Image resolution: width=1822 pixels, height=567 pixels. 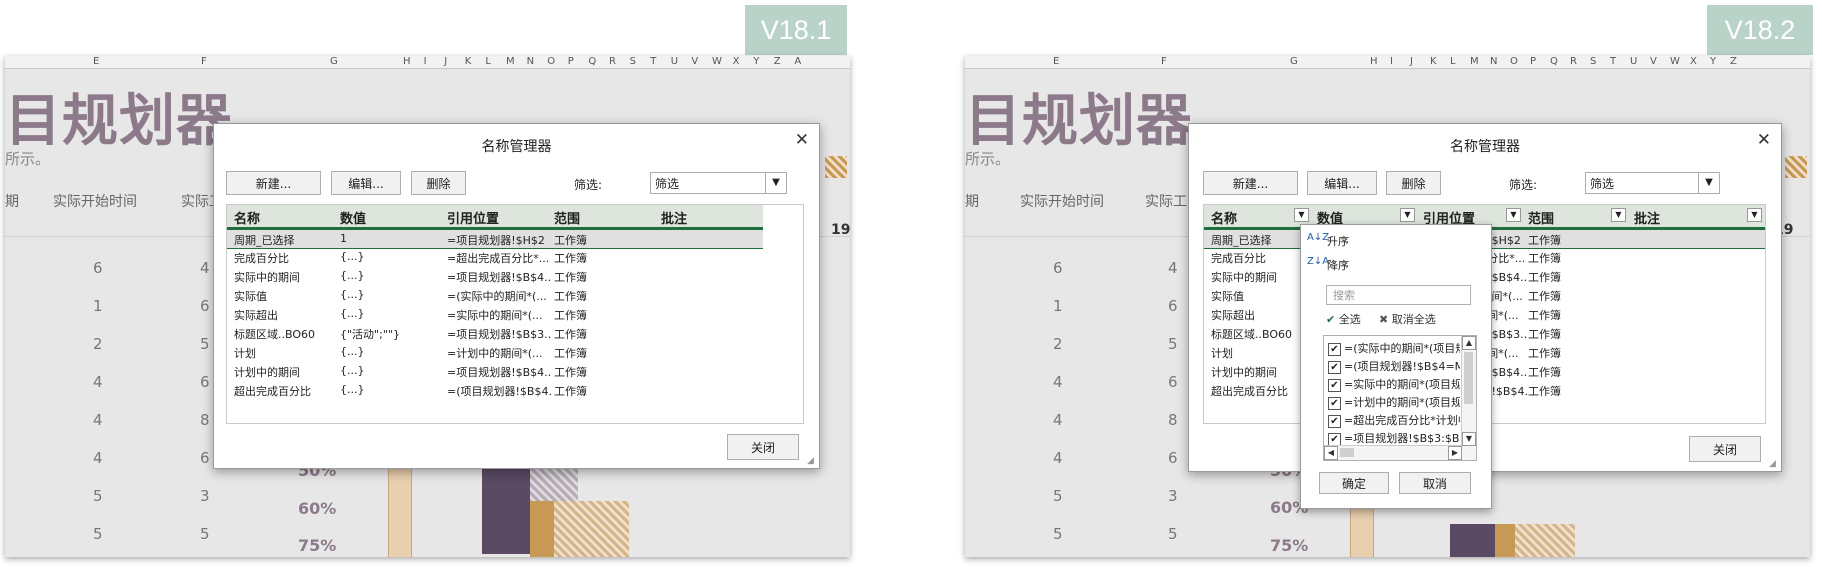 What do you see at coordinates (1398, 295) in the screenshot?
I see `search-input: 搜索` at bounding box center [1398, 295].